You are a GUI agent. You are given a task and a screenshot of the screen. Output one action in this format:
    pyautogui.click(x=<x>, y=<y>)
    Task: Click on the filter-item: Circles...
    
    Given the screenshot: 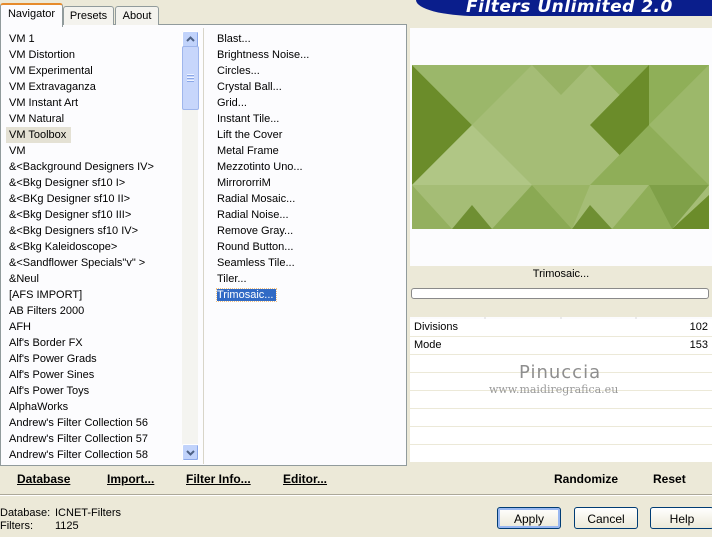 What is the action you would take?
    pyautogui.click(x=308, y=71)
    